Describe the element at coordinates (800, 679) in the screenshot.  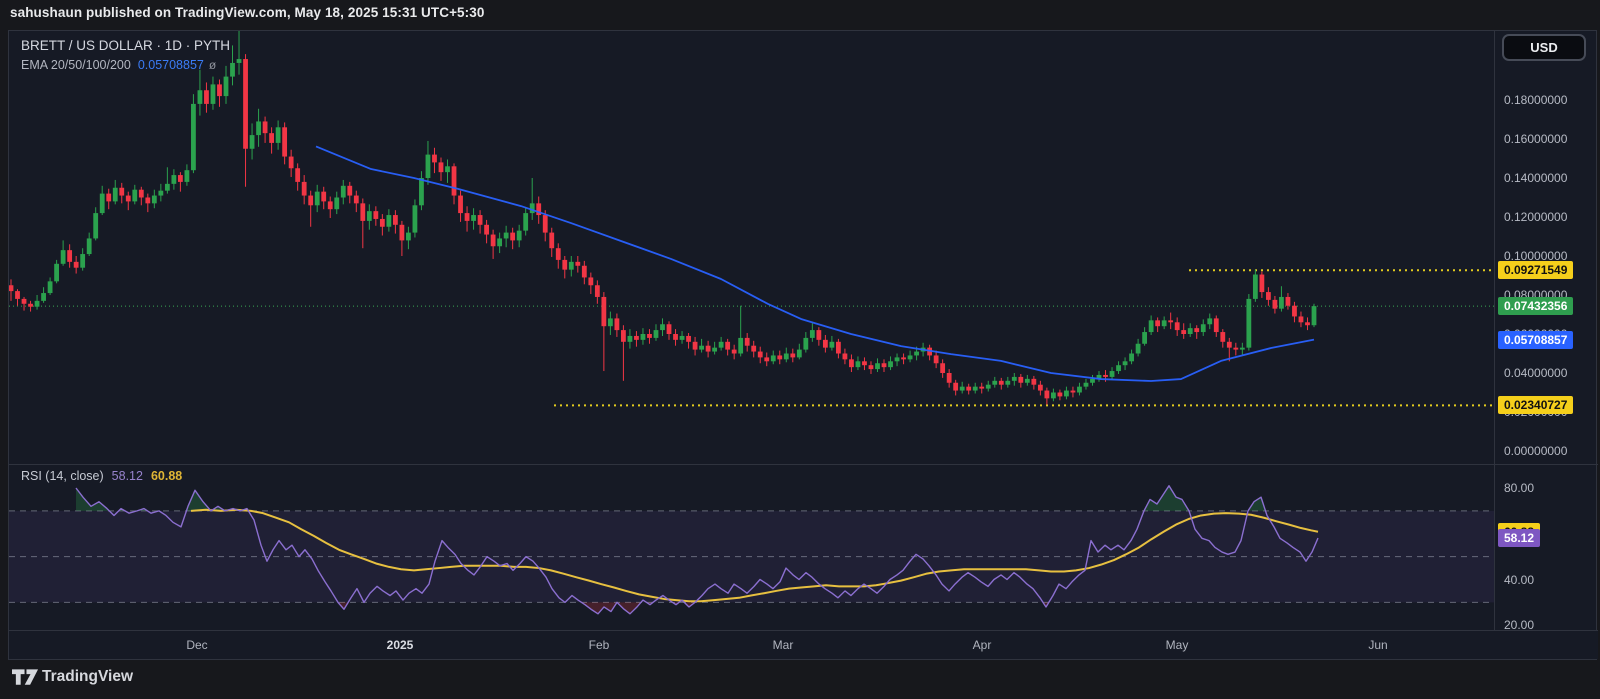
I see `footer-bar: TradingView` at that location.